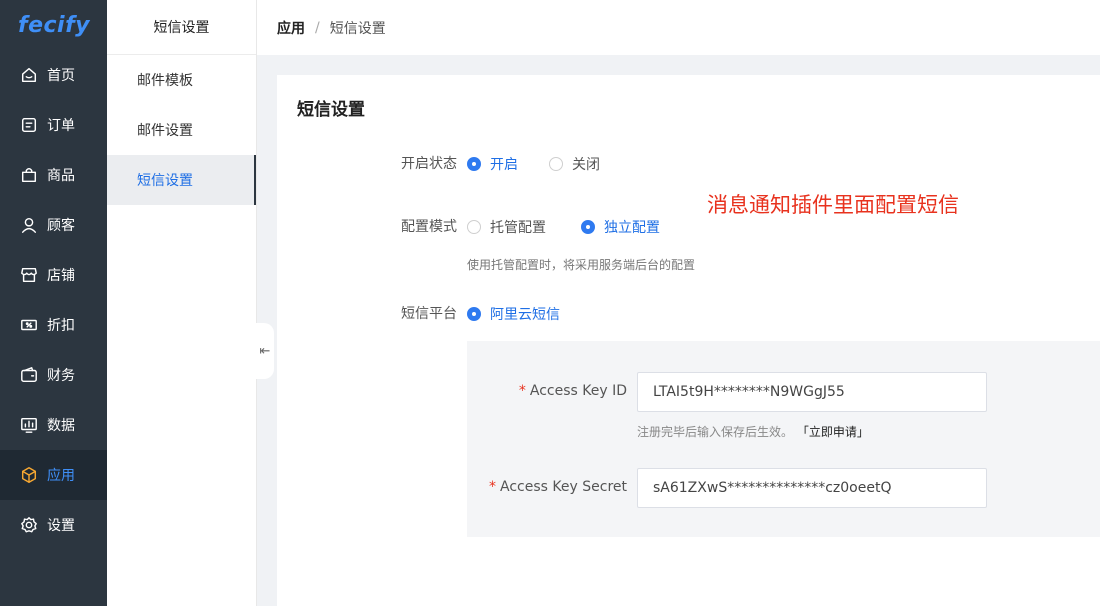 Image resolution: width=1100 pixels, height=606 pixels. I want to click on nav-item-orders: 订单, so click(53, 125).